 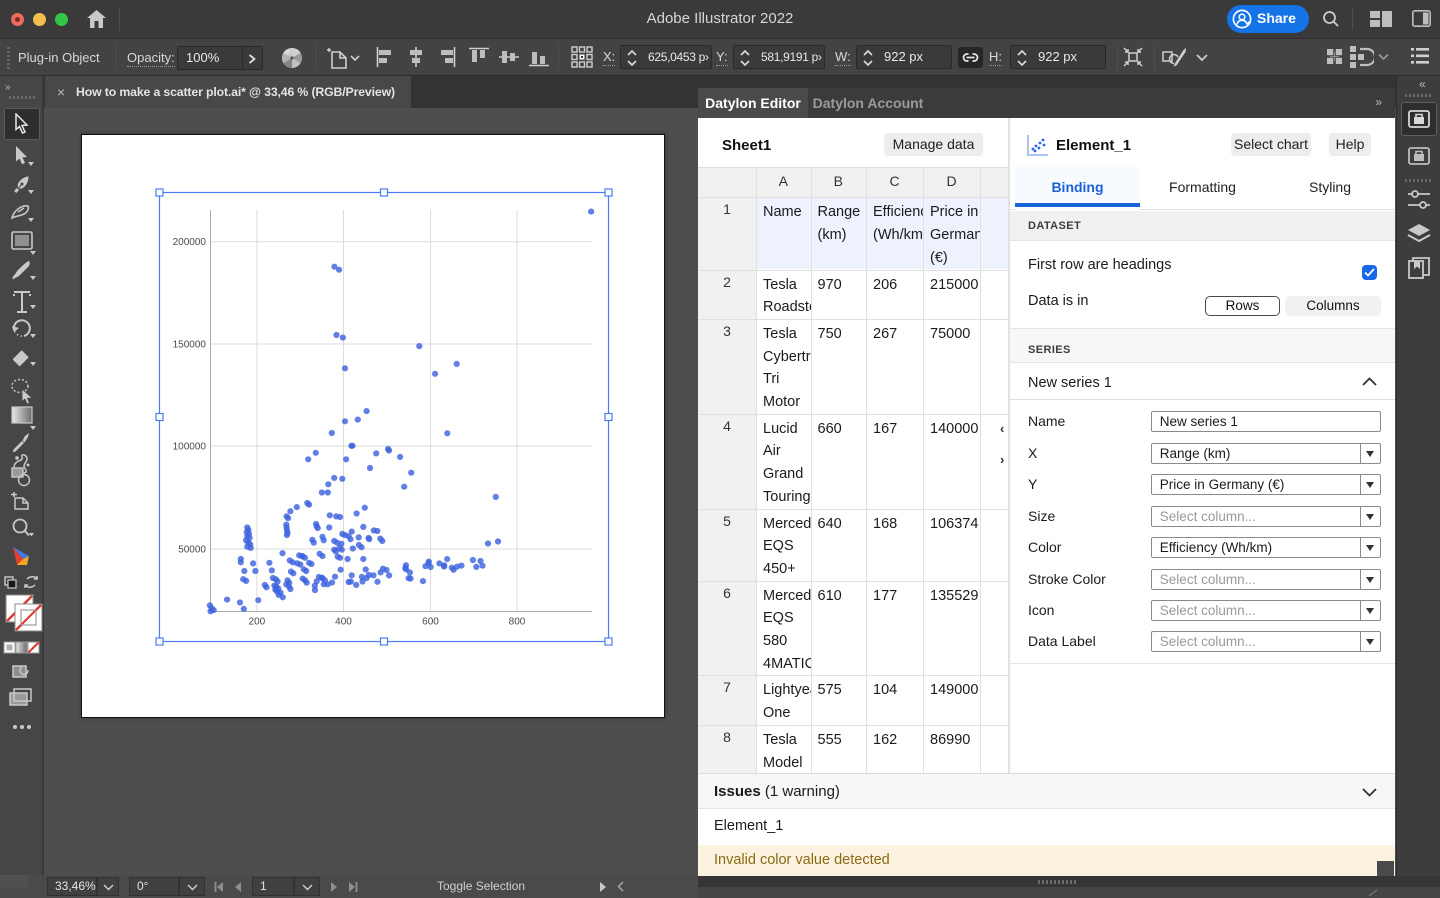 What do you see at coordinates (190, 446) in the screenshot?
I see `svg-text: 100000` at bounding box center [190, 446].